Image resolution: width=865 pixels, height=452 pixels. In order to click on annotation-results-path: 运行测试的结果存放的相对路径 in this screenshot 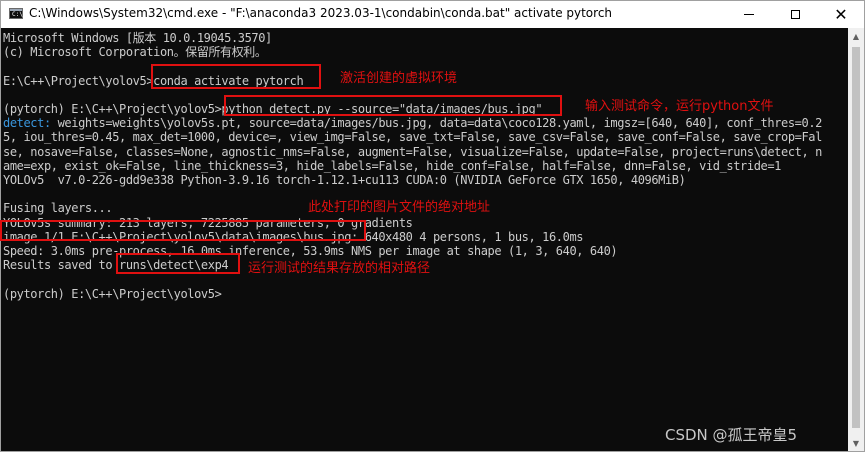, I will do `click(339, 268)`.